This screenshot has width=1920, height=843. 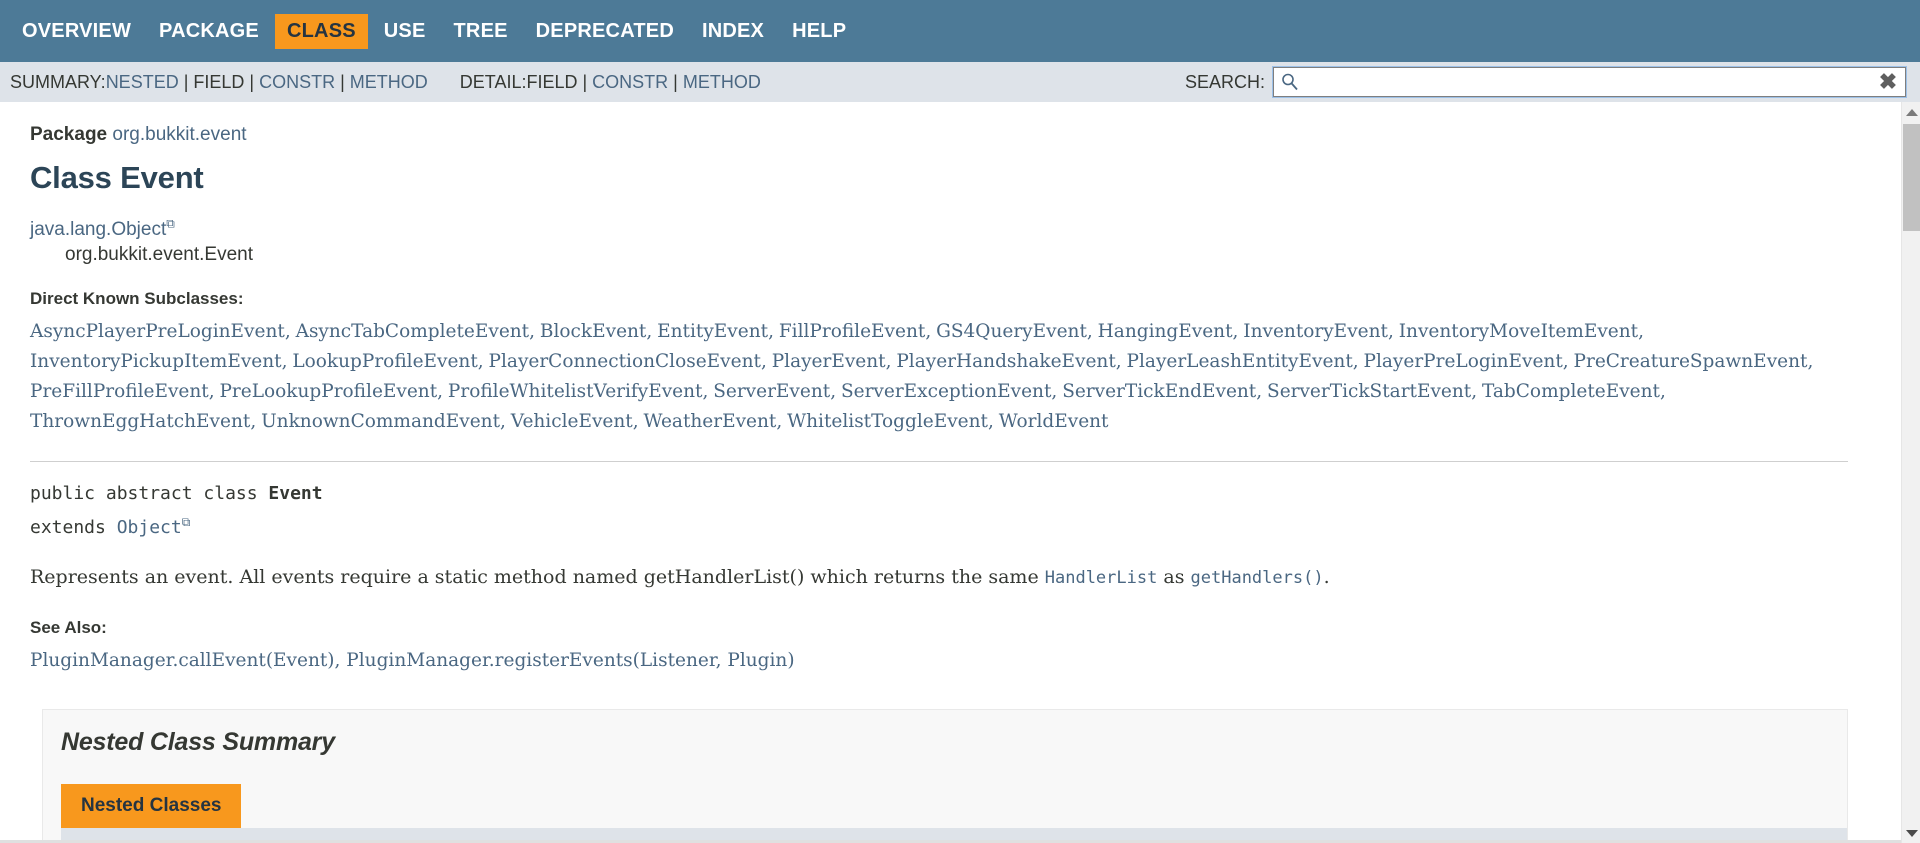 I want to click on subclass-link: ProfileWhitelistVerifyEvent, so click(x=575, y=391).